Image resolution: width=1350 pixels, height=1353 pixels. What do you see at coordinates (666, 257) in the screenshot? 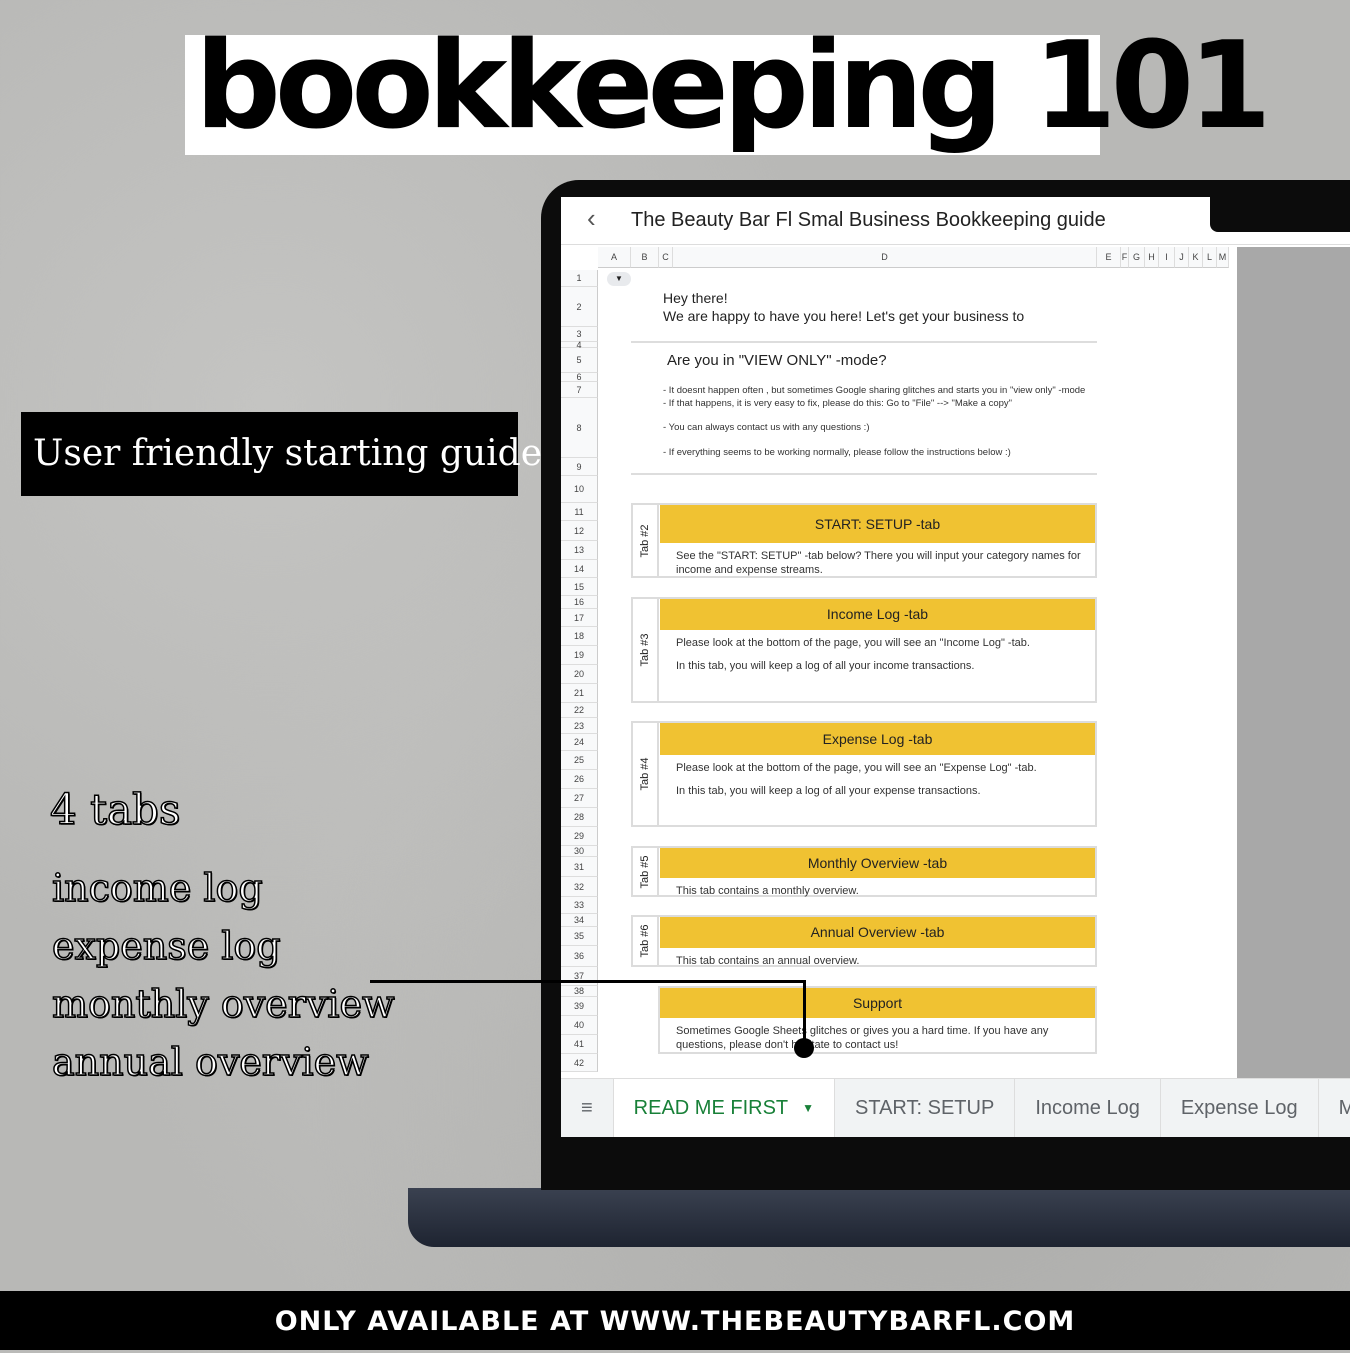
I see `column-header: C` at bounding box center [666, 257].